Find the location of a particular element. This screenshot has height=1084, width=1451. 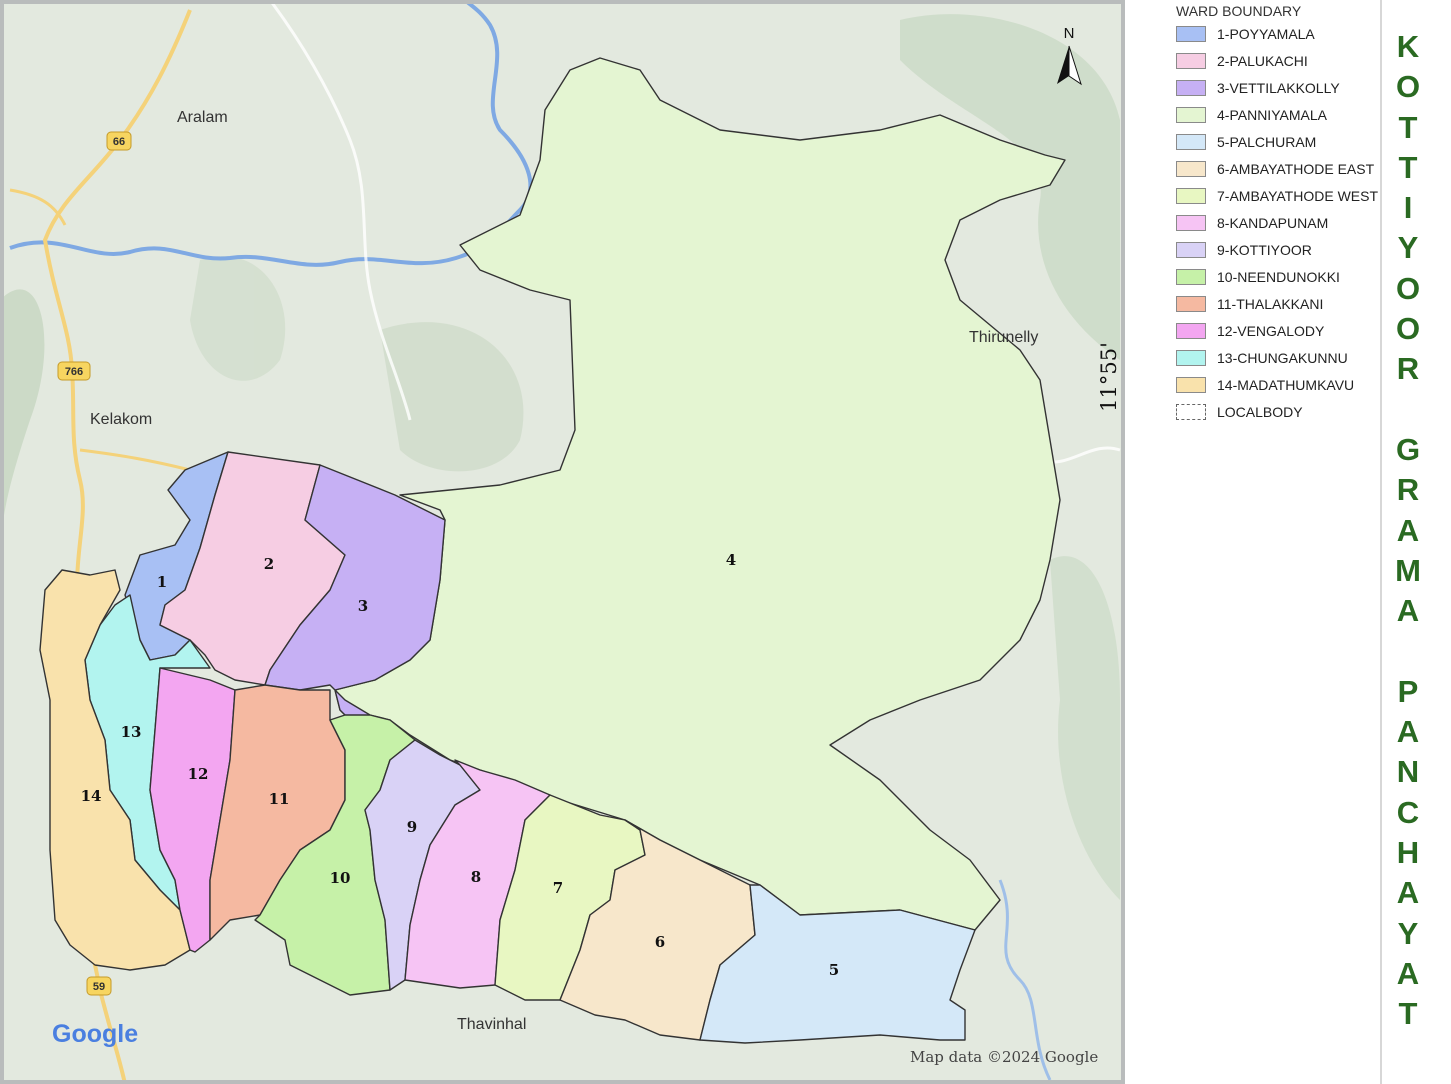

legend-title: WARD BOUNDARY is located at coordinates (1239, 11).